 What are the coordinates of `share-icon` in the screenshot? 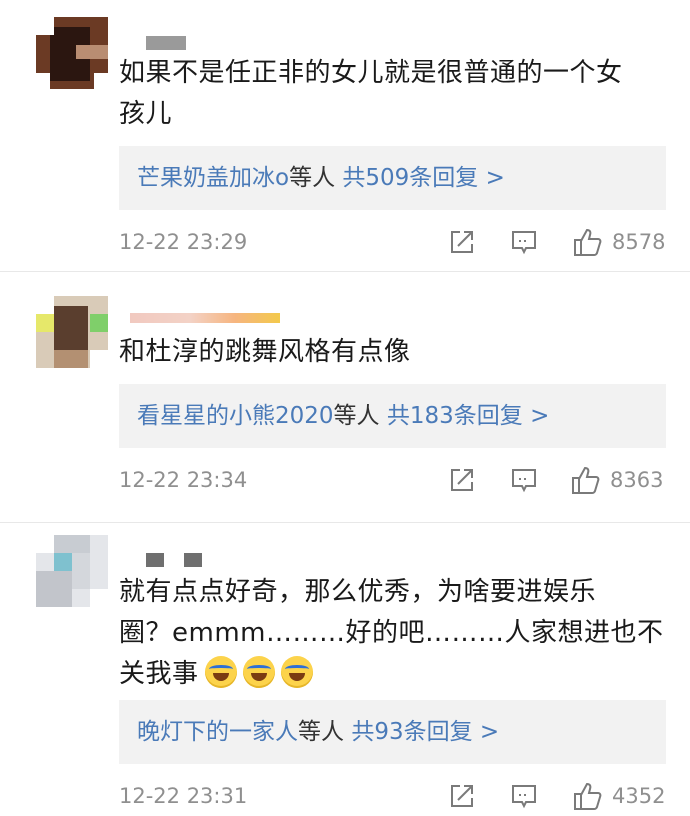 It's located at (462, 796).